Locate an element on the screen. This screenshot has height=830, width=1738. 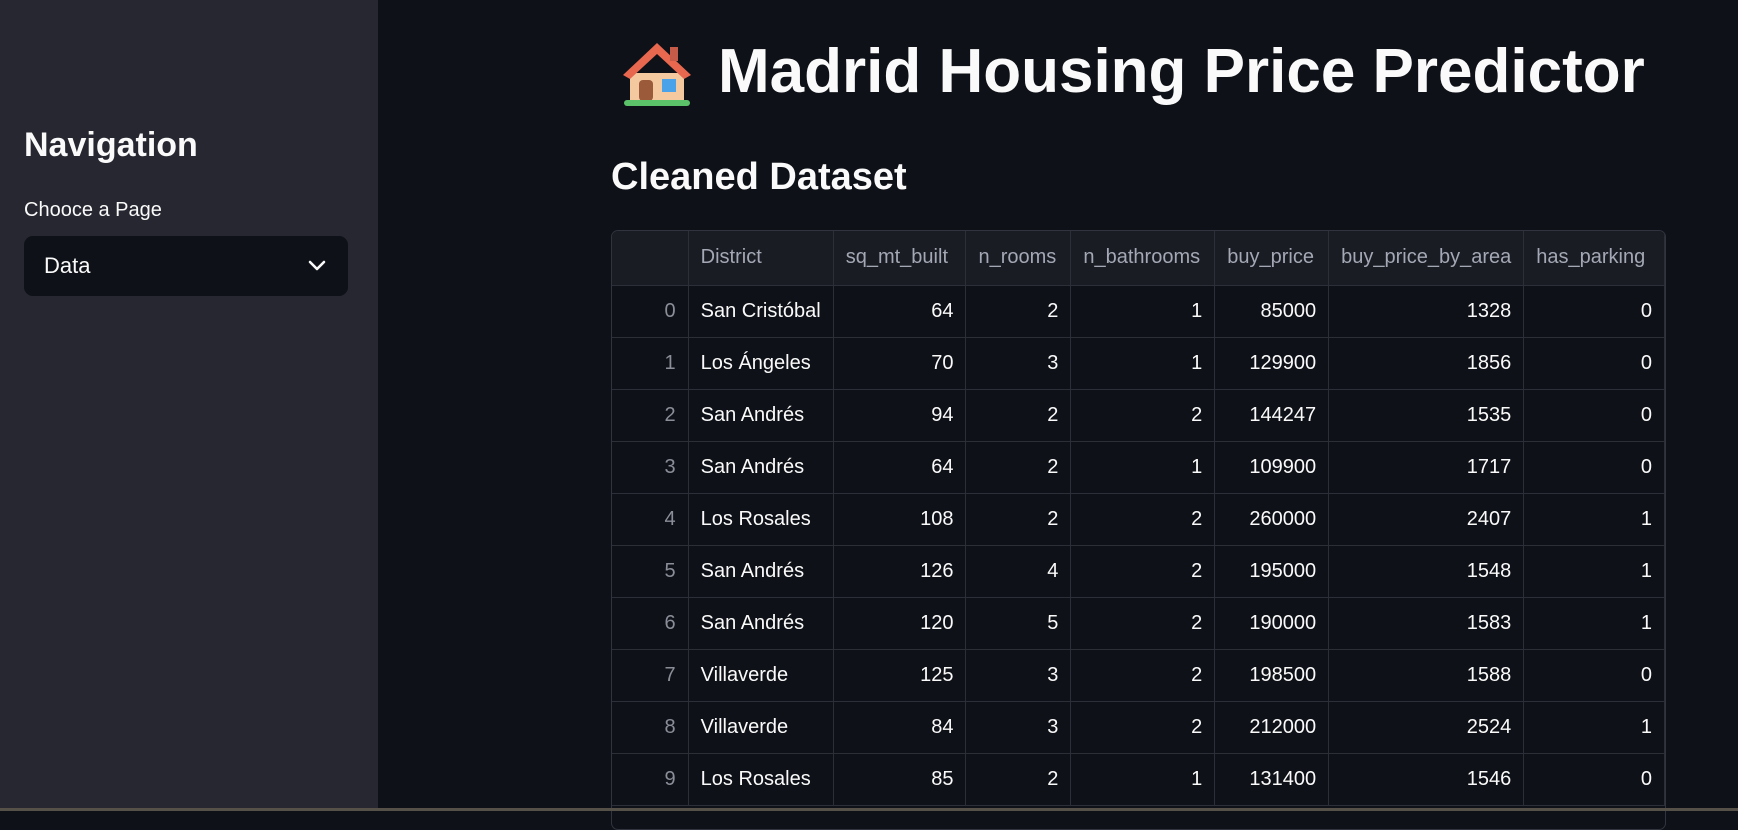
table-cell: 1588 is located at coordinates (1426, 675).